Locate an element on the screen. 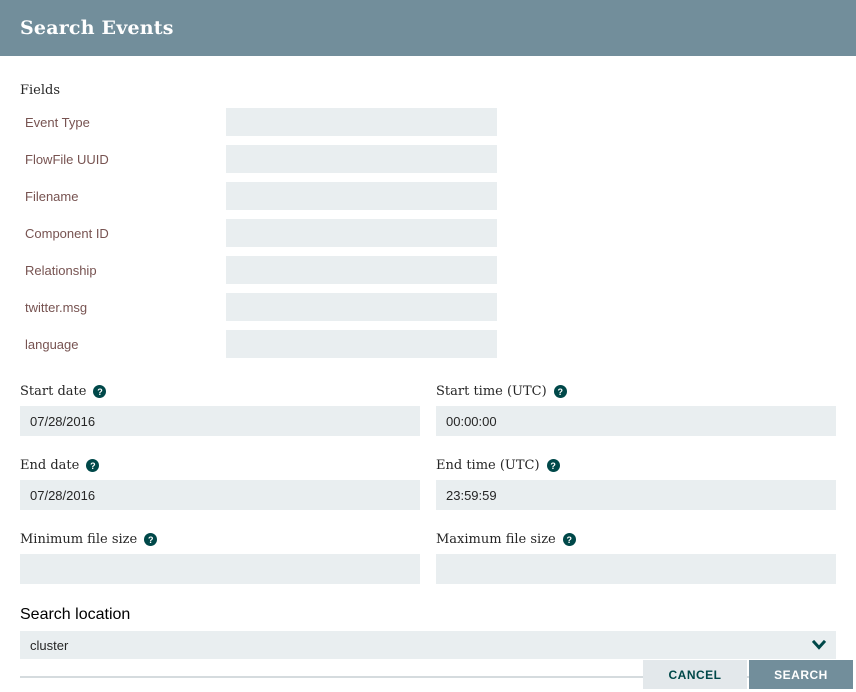 This screenshot has width=856, height=692. chevron-down-icon is located at coordinates (819, 645).